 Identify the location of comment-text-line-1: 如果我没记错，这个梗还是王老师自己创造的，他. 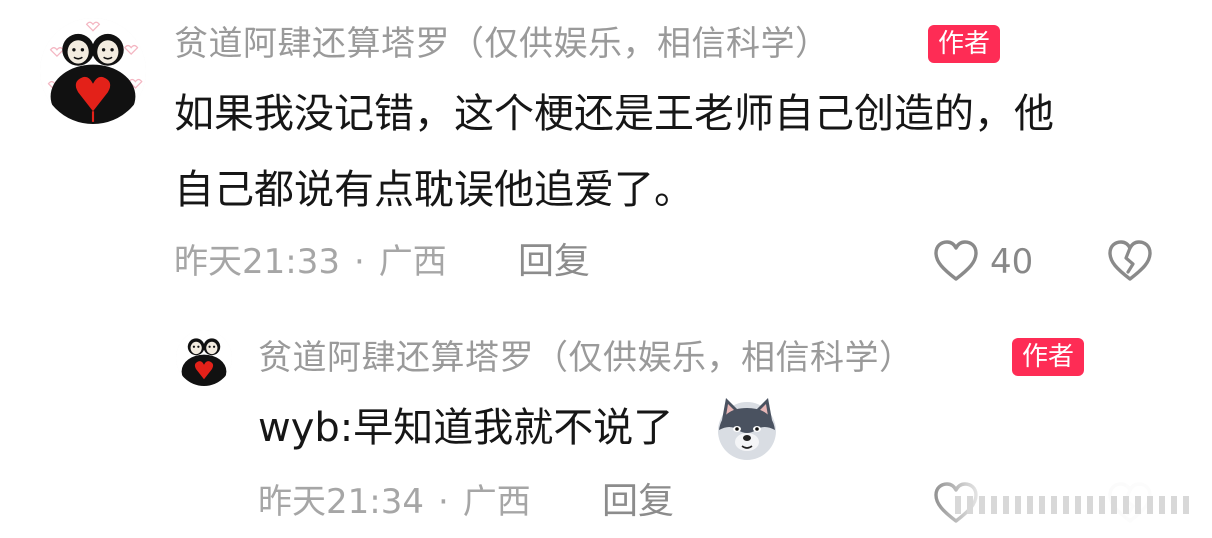
(614, 114).